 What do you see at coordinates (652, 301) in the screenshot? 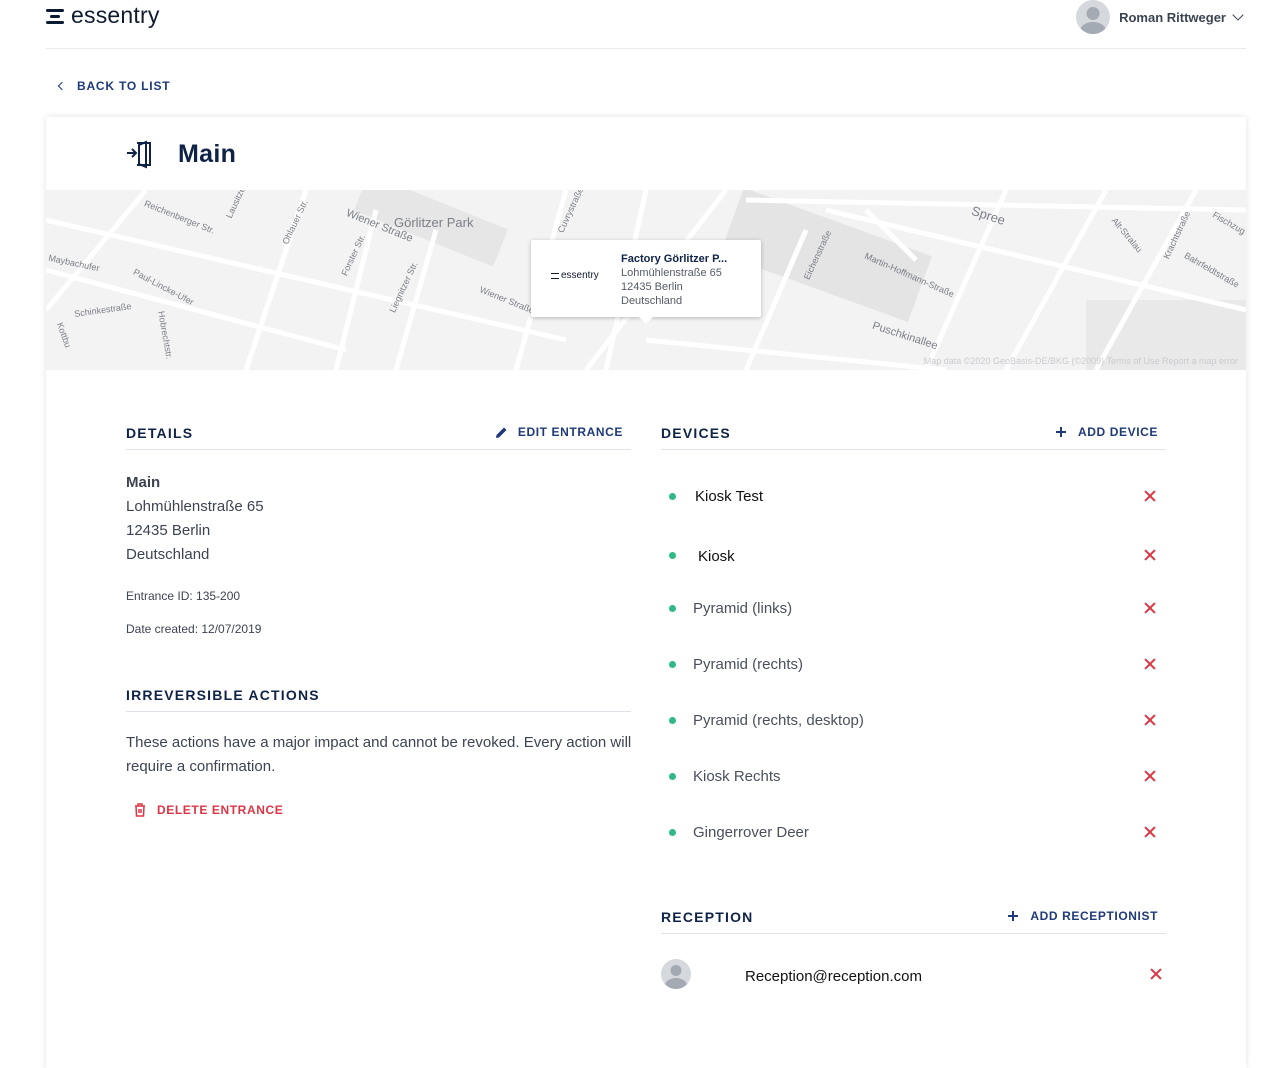
I see `popup-country: Deutschland` at bounding box center [652, 301].